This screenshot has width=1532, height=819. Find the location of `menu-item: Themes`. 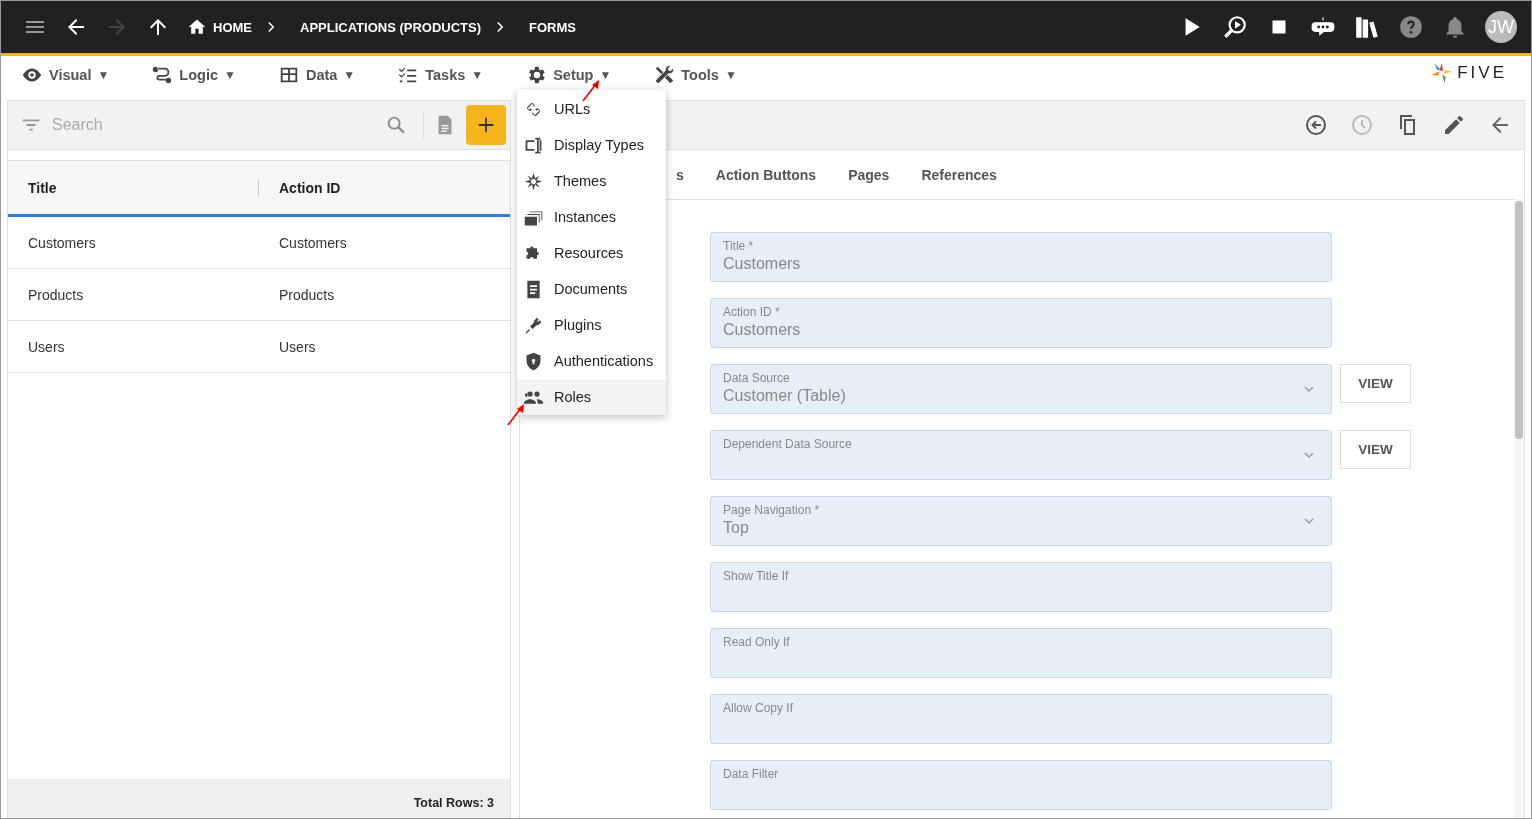

menu-item: Themes is located at coordinates (591, 181).